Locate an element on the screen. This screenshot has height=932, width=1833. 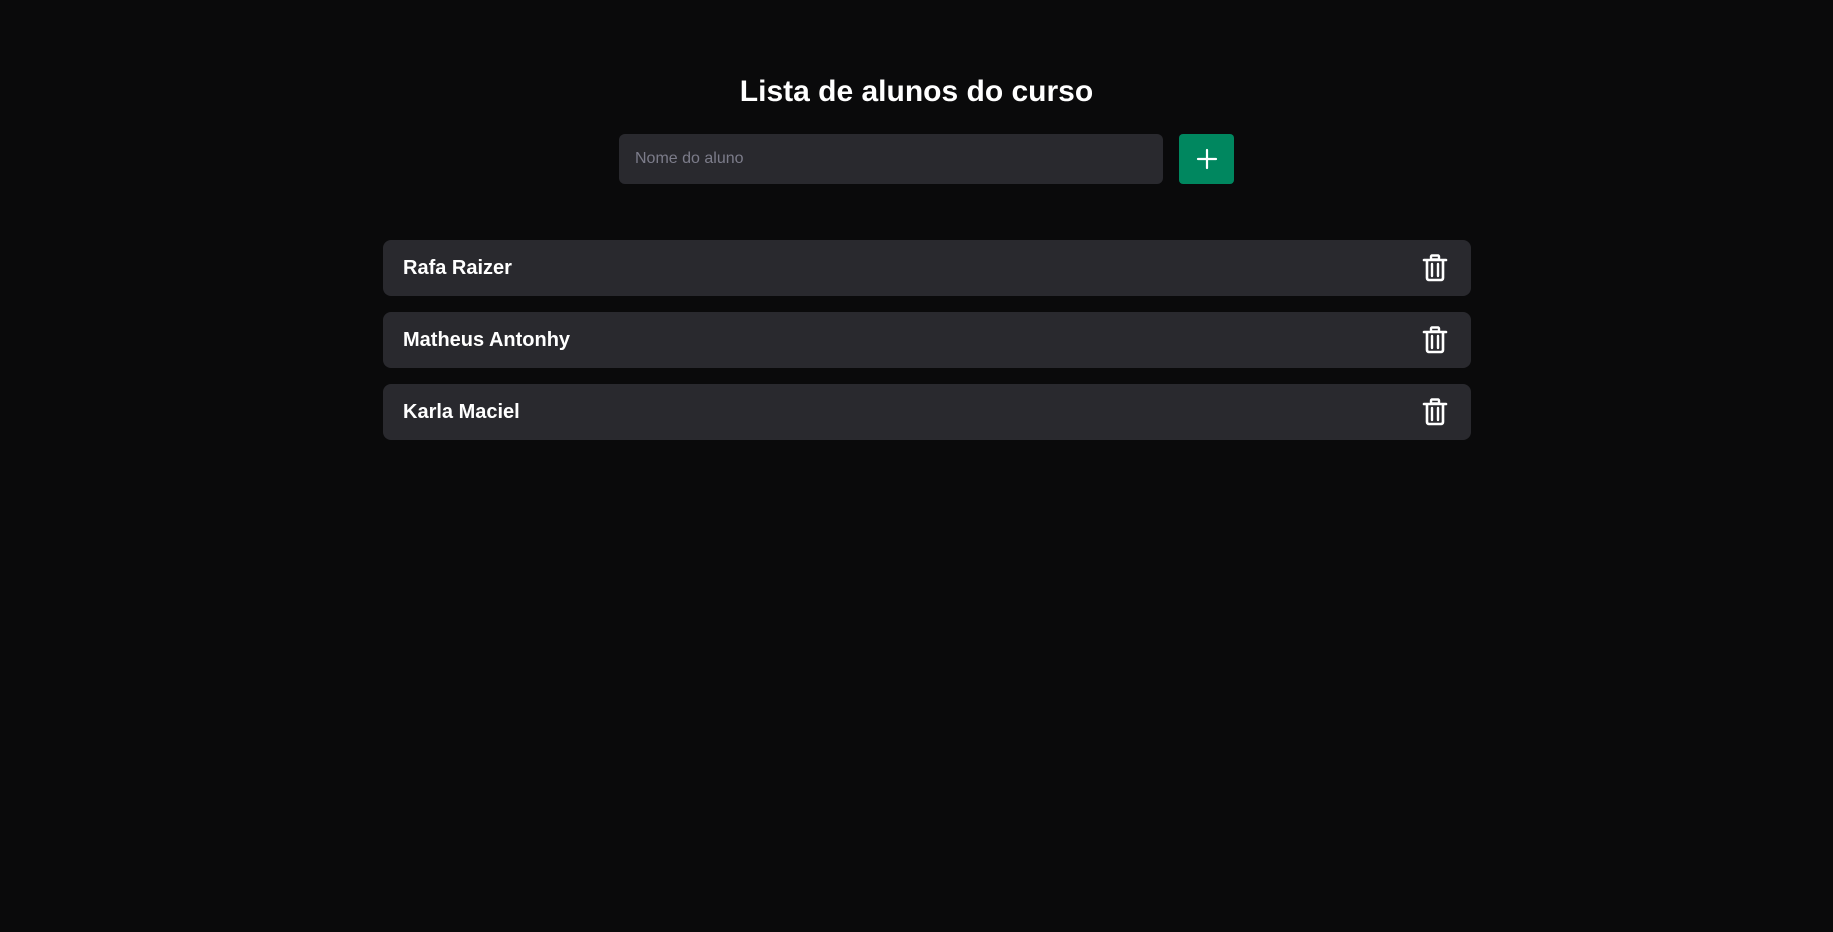
student-name-input is located at coordinates (891, 159).